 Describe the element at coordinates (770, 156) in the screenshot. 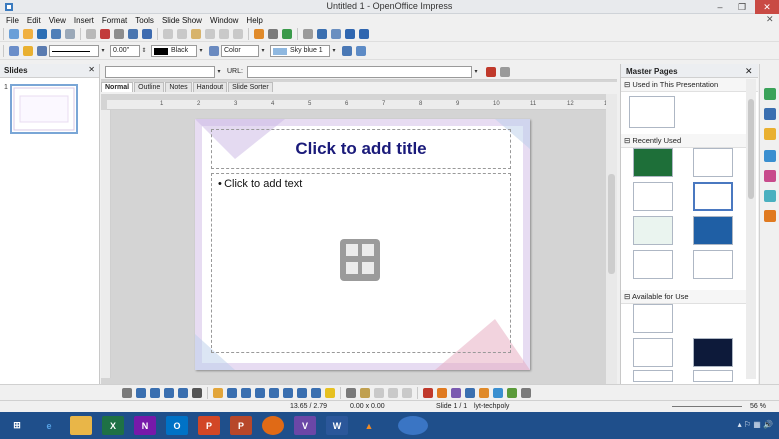

I see `animation-icon` at that location.